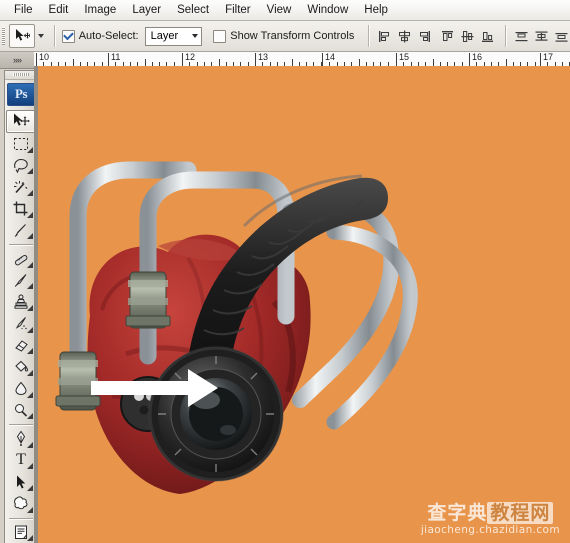  I want to click on type-tool: T, so click(21, 461).